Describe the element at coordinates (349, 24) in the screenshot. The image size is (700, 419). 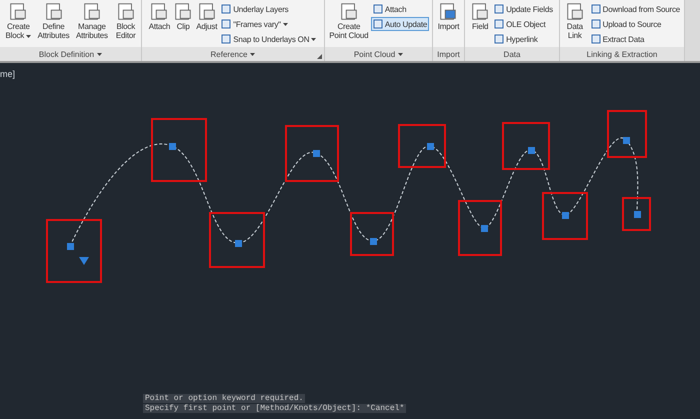
I see `ribbon-button: Create Point Cloud` at that location.